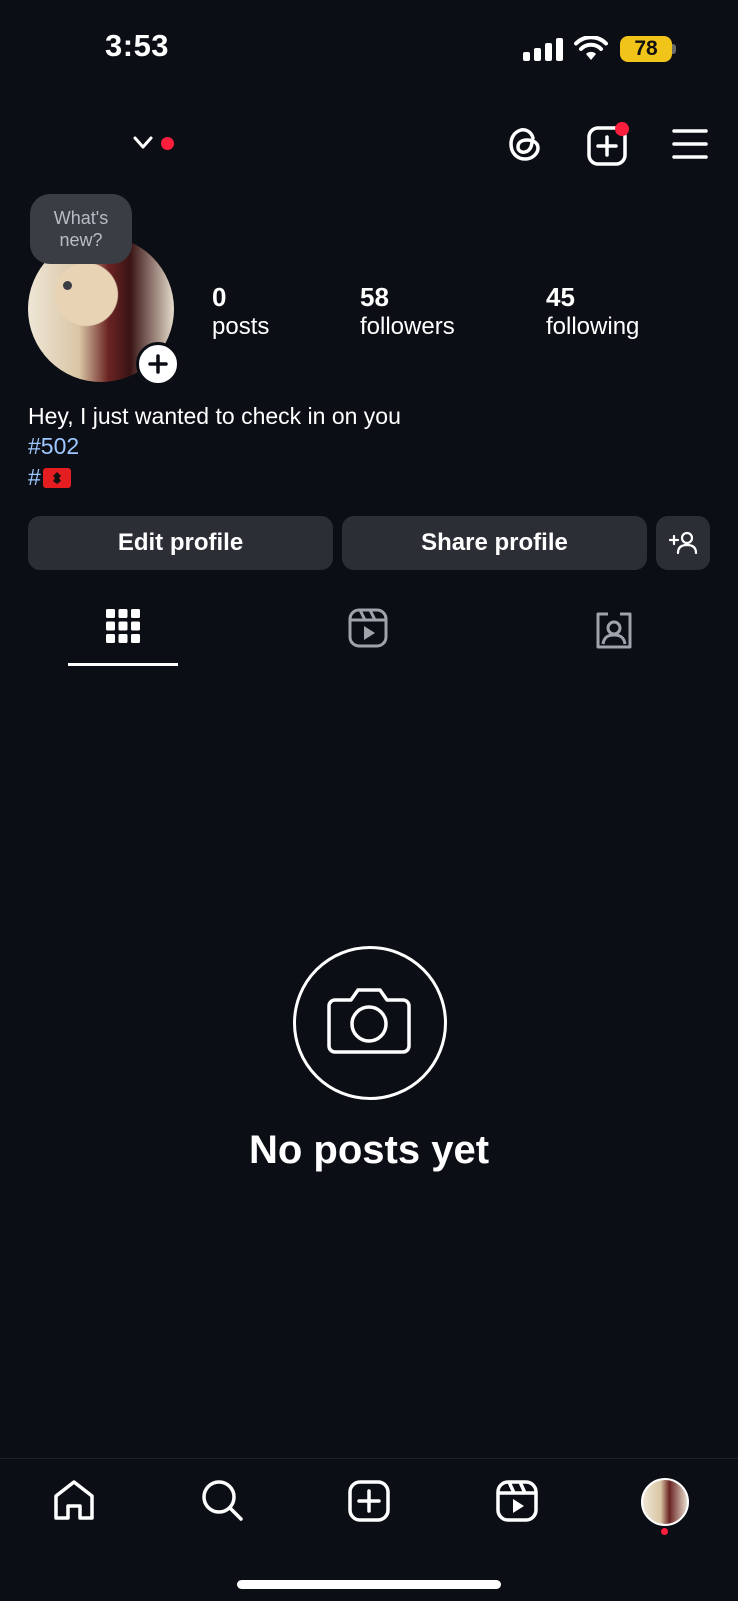 This screenshot has height=1601, width=738. I want to click on edit-profile-button: Edit profile, so click(180, 543).